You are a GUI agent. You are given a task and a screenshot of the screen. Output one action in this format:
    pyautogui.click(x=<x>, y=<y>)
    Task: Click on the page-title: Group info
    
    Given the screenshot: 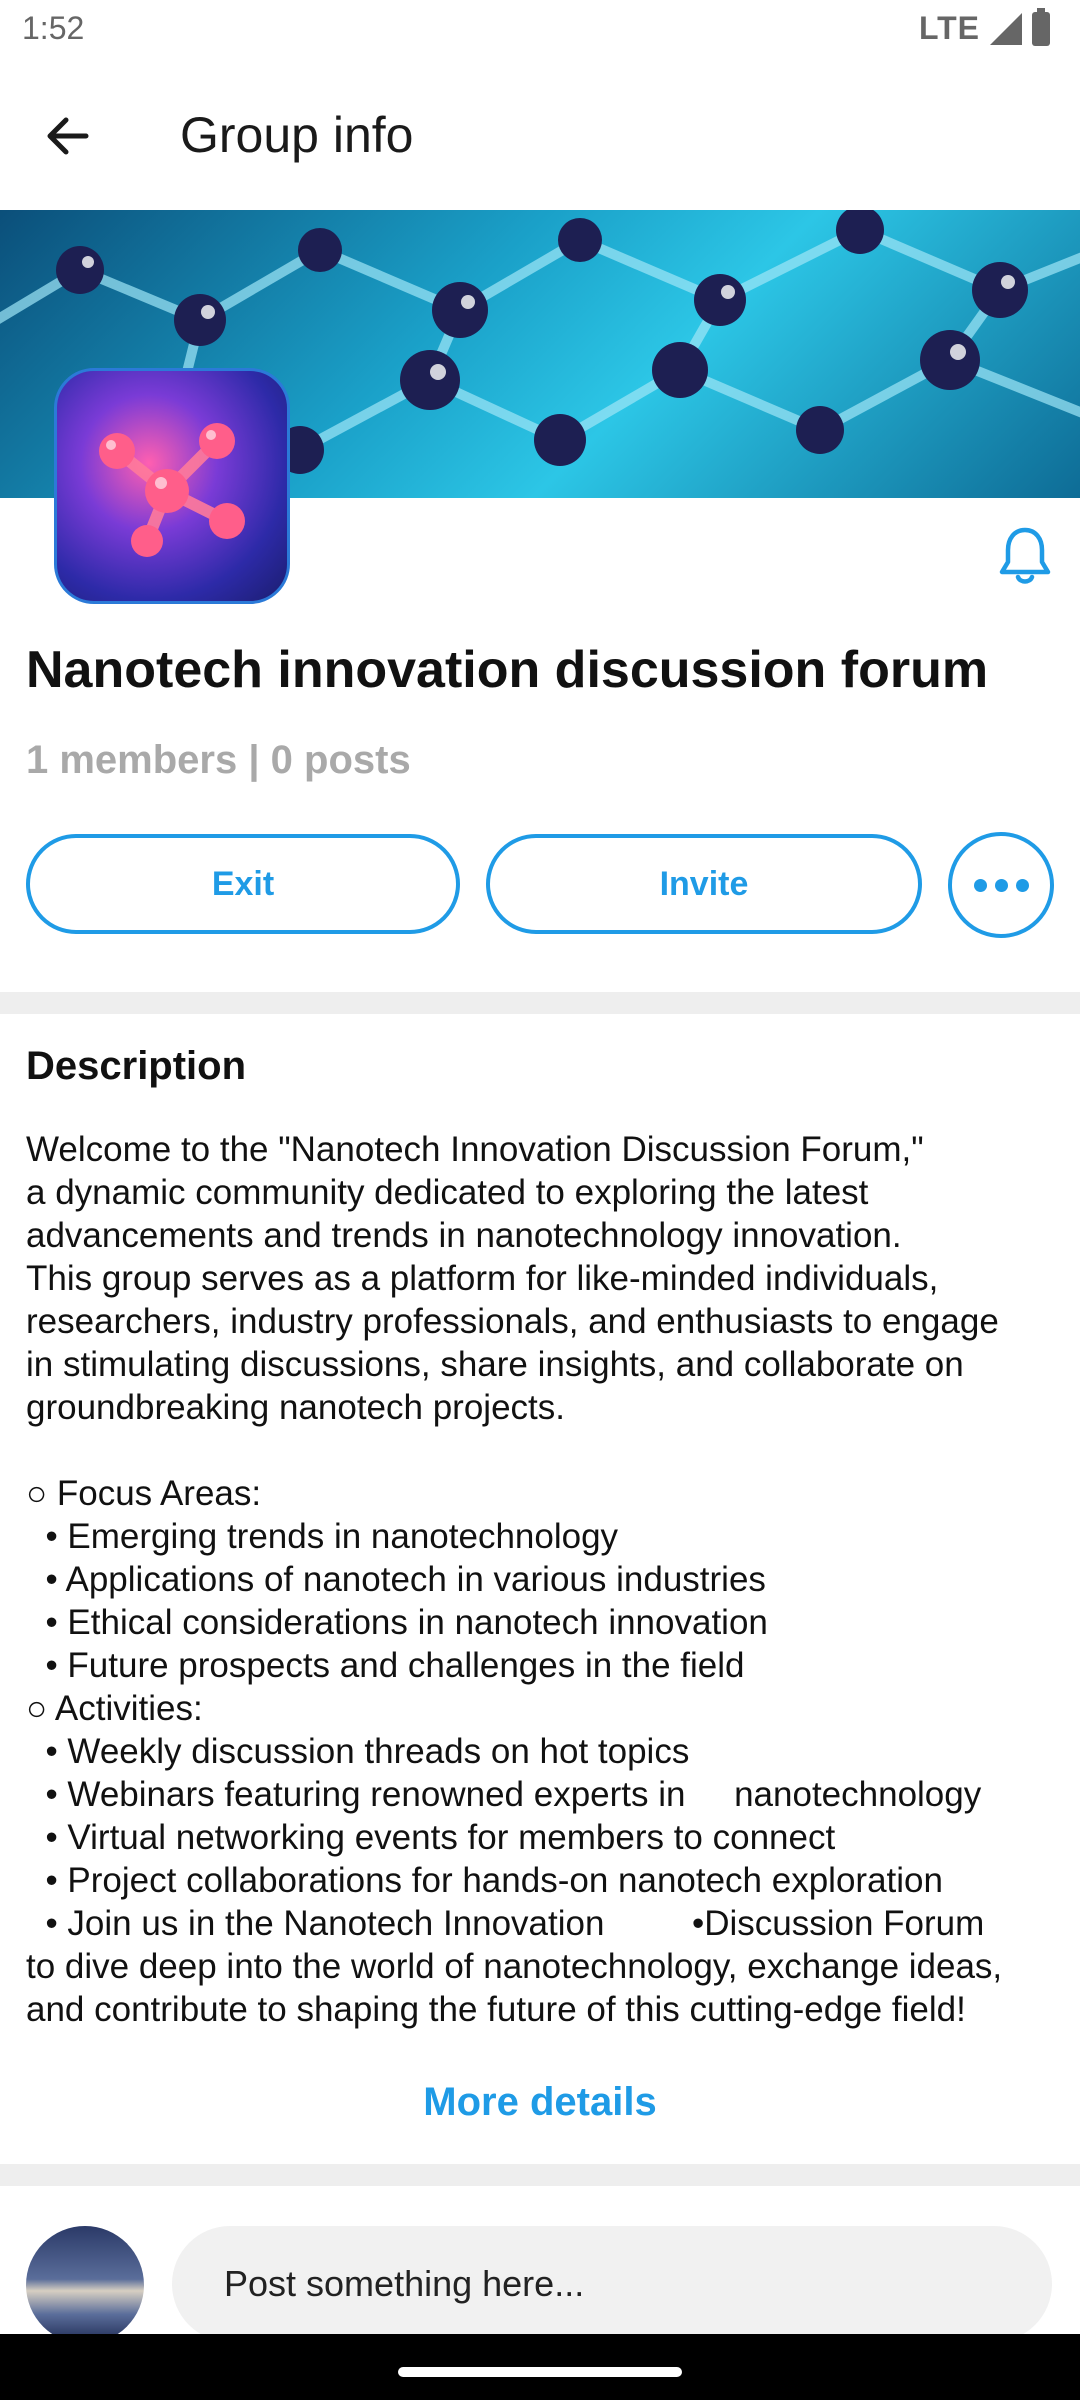 What is the action you would take?
    pyautogui.click(x=297, y=135)
    